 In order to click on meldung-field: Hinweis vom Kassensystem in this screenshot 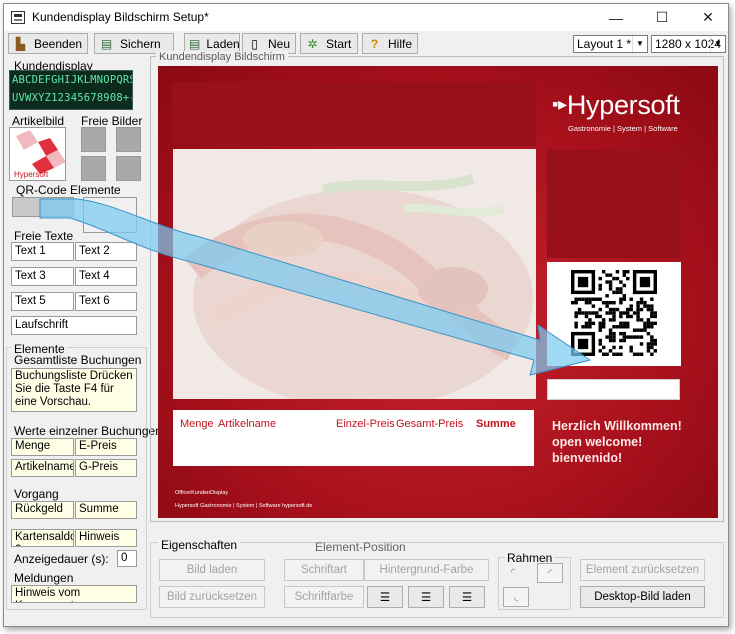, I will do `click(74, 594)`.